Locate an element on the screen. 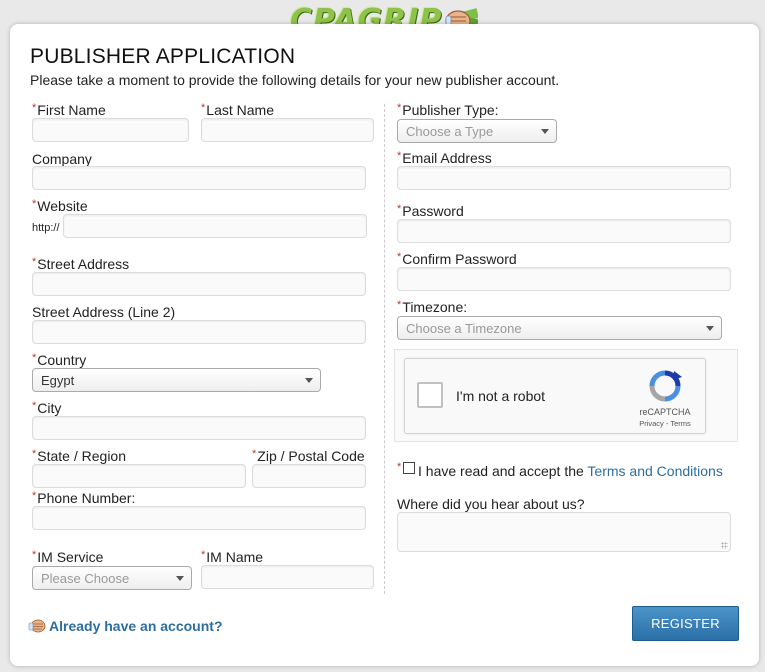 This screenshot has height=672, width=765. confirm-password-input is located at coordinates (564, 279).